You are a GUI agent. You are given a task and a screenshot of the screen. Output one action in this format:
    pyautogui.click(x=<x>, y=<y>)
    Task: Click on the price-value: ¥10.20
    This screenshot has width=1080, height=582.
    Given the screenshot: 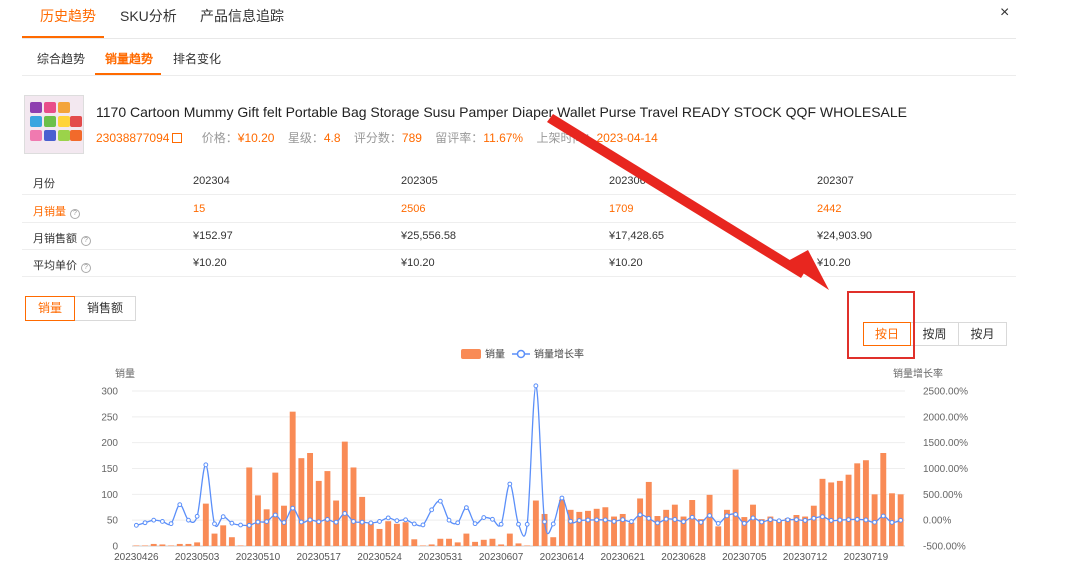 What is the action you would take?
    pyautogui.click(x=256, y=138)
    